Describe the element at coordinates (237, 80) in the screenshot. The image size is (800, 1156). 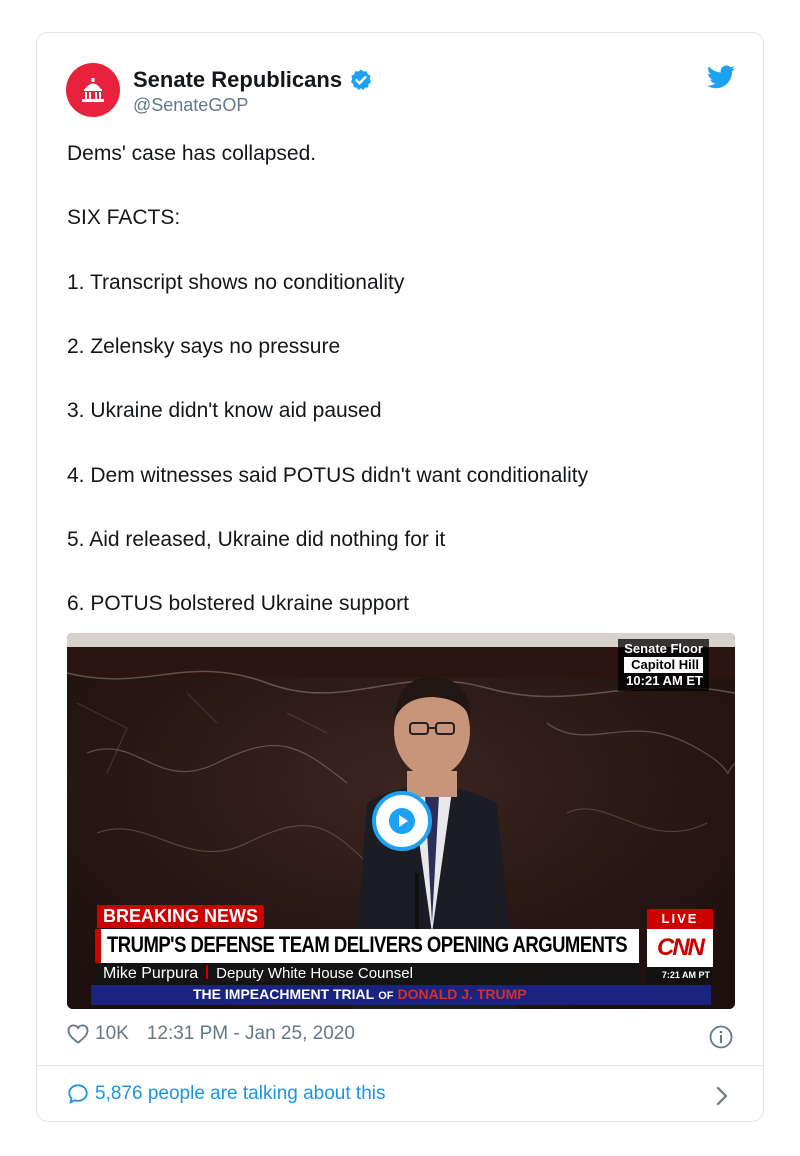
I see `display-name: Senate Republicans` at that location.